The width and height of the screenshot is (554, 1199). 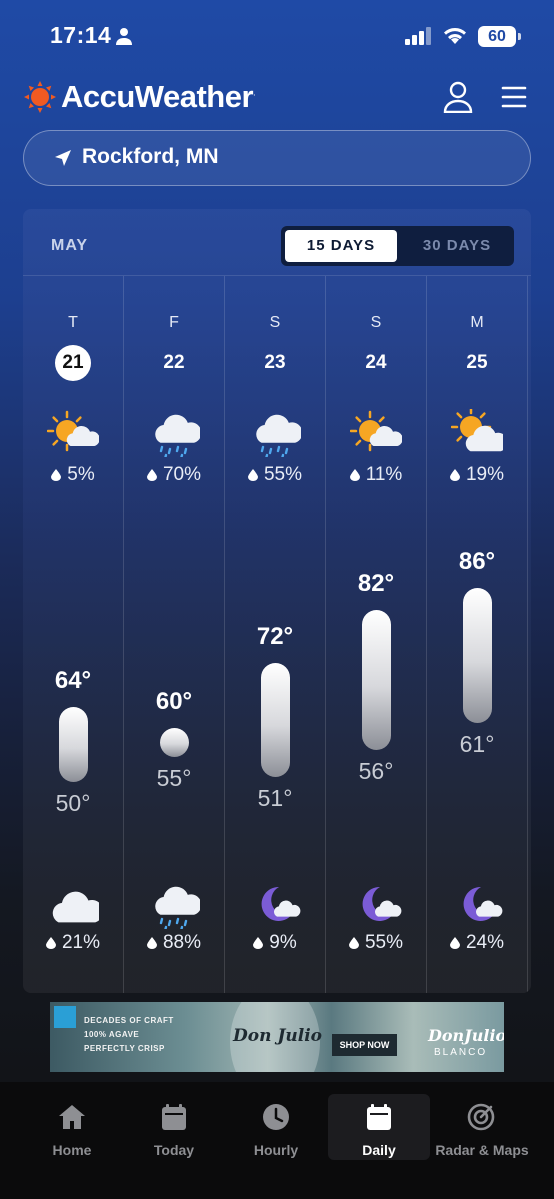 I want to click on wifi-icon, so click(x=455, y=36).